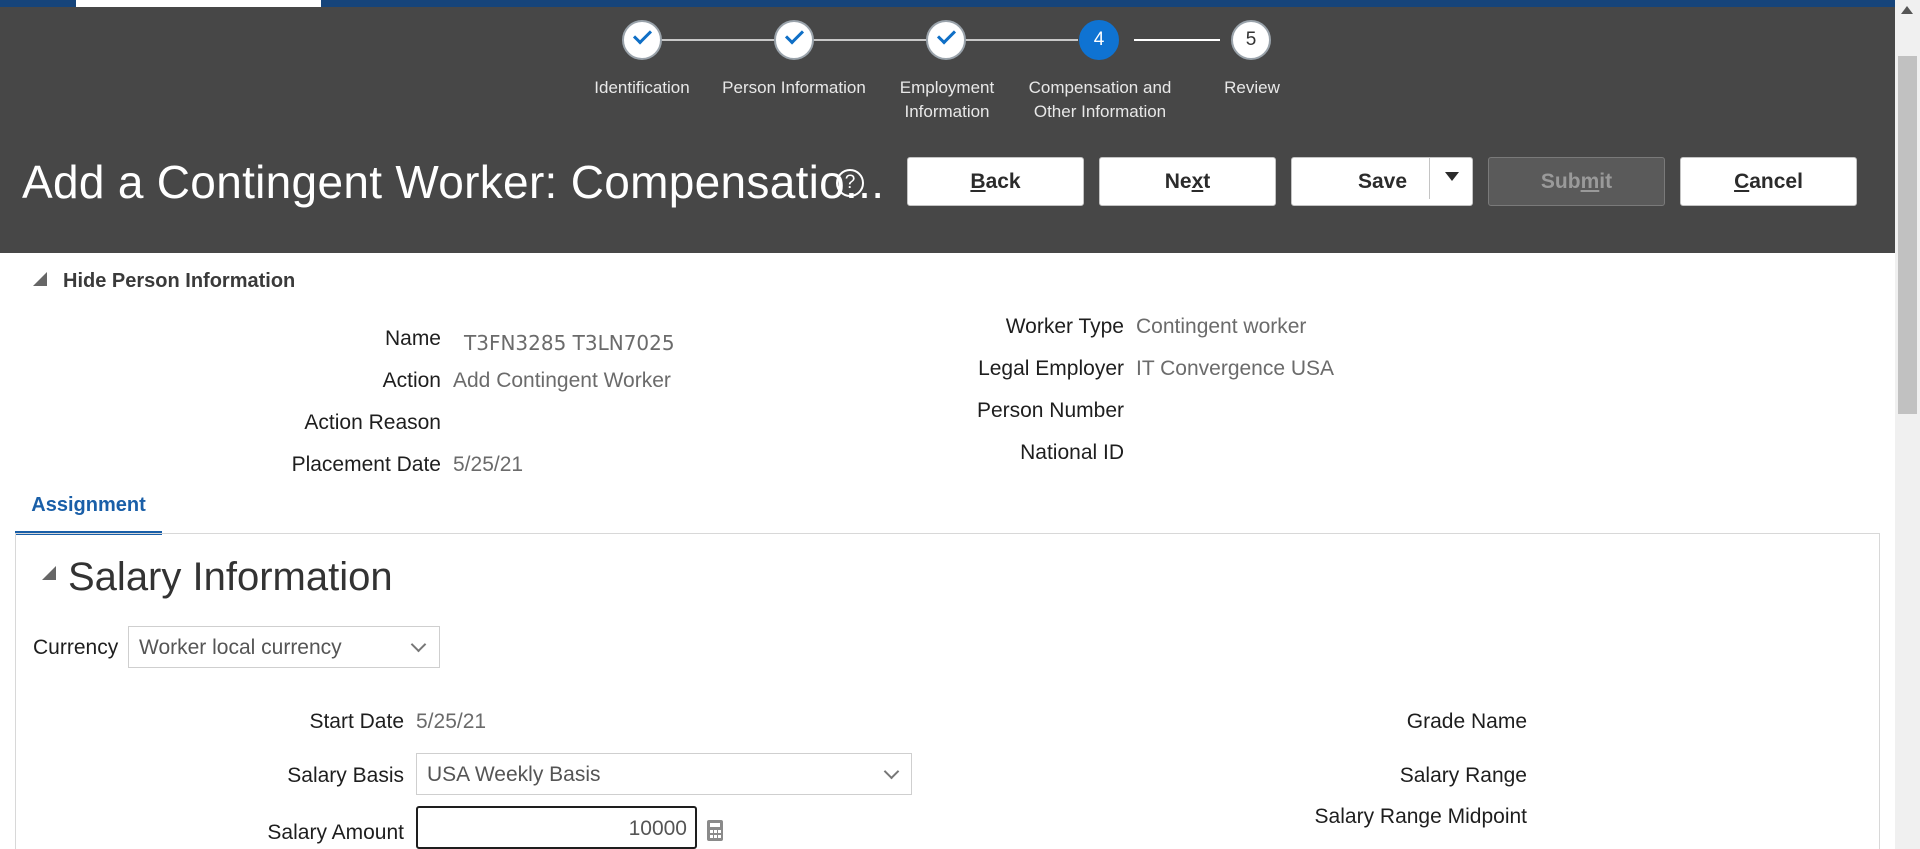  What do you see at coordinates (947, 100) in the screenshot?
I see `train-label-employment-information: Employment Information` at bounding box center [947, 100].